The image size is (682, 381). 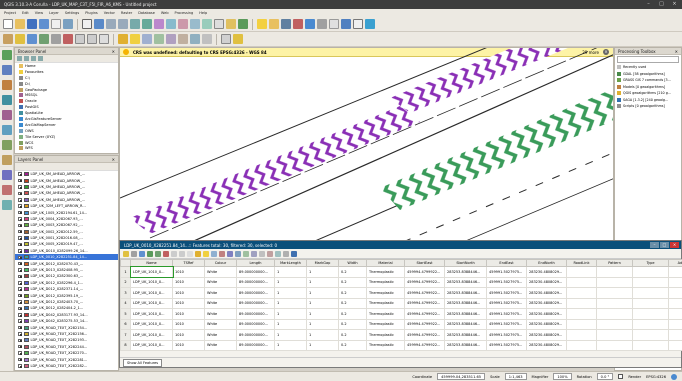 I want to click on zoom-out-icon, so click(x=123, y=24).